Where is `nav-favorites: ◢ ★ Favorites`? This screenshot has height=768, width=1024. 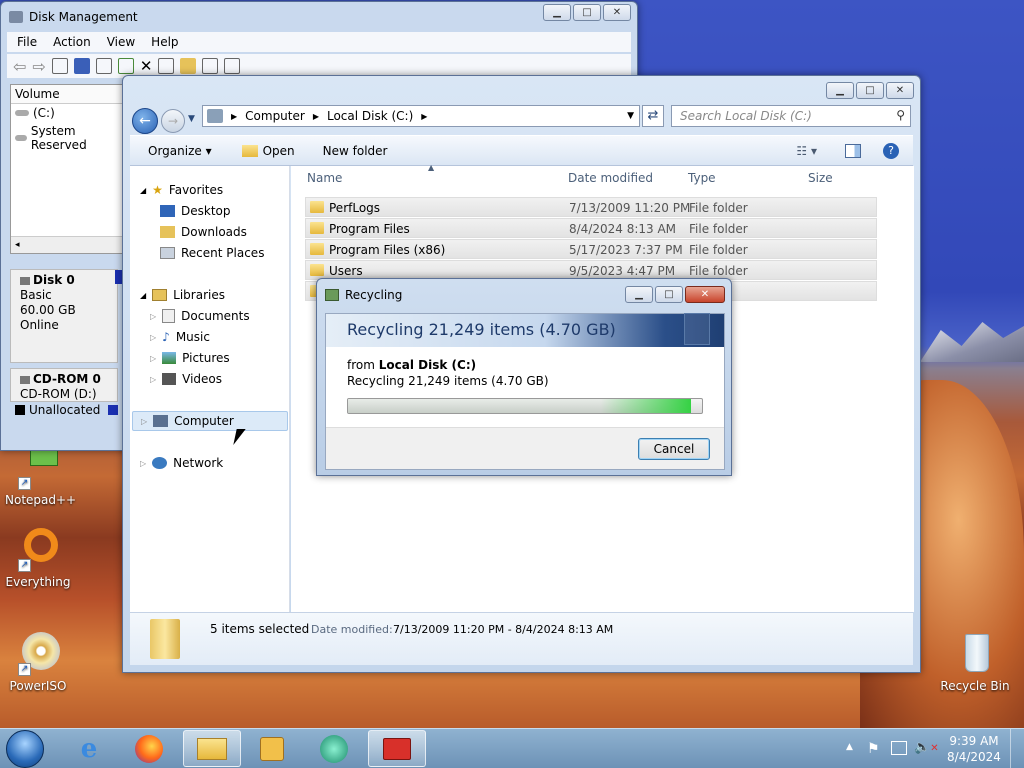 nav-favorites: ◢ ★ Favorites is located at coordinates (181, 190).